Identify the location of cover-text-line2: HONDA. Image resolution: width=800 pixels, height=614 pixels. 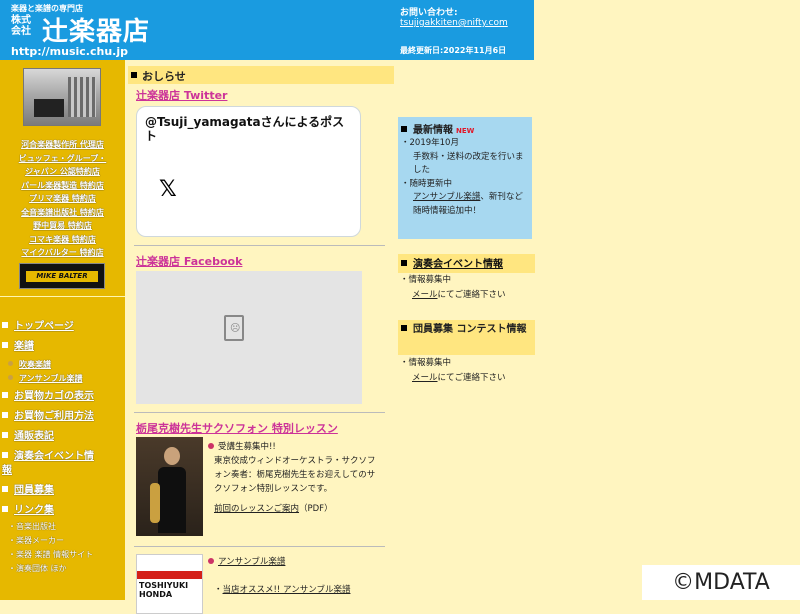
(156, 594).